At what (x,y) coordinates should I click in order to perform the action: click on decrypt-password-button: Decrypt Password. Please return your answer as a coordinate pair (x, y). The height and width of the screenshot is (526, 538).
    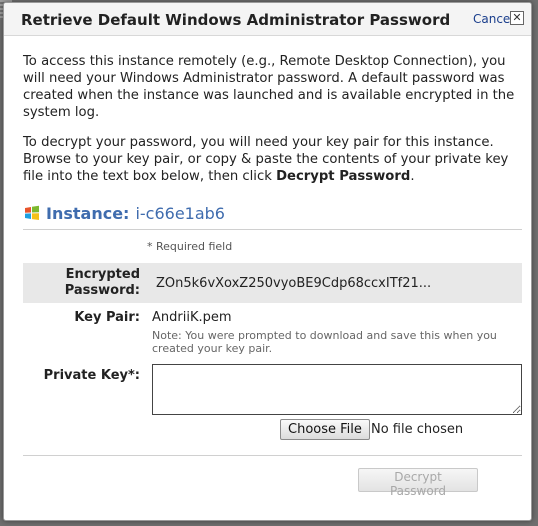
    Looking at the image, I should click on (418, 483).